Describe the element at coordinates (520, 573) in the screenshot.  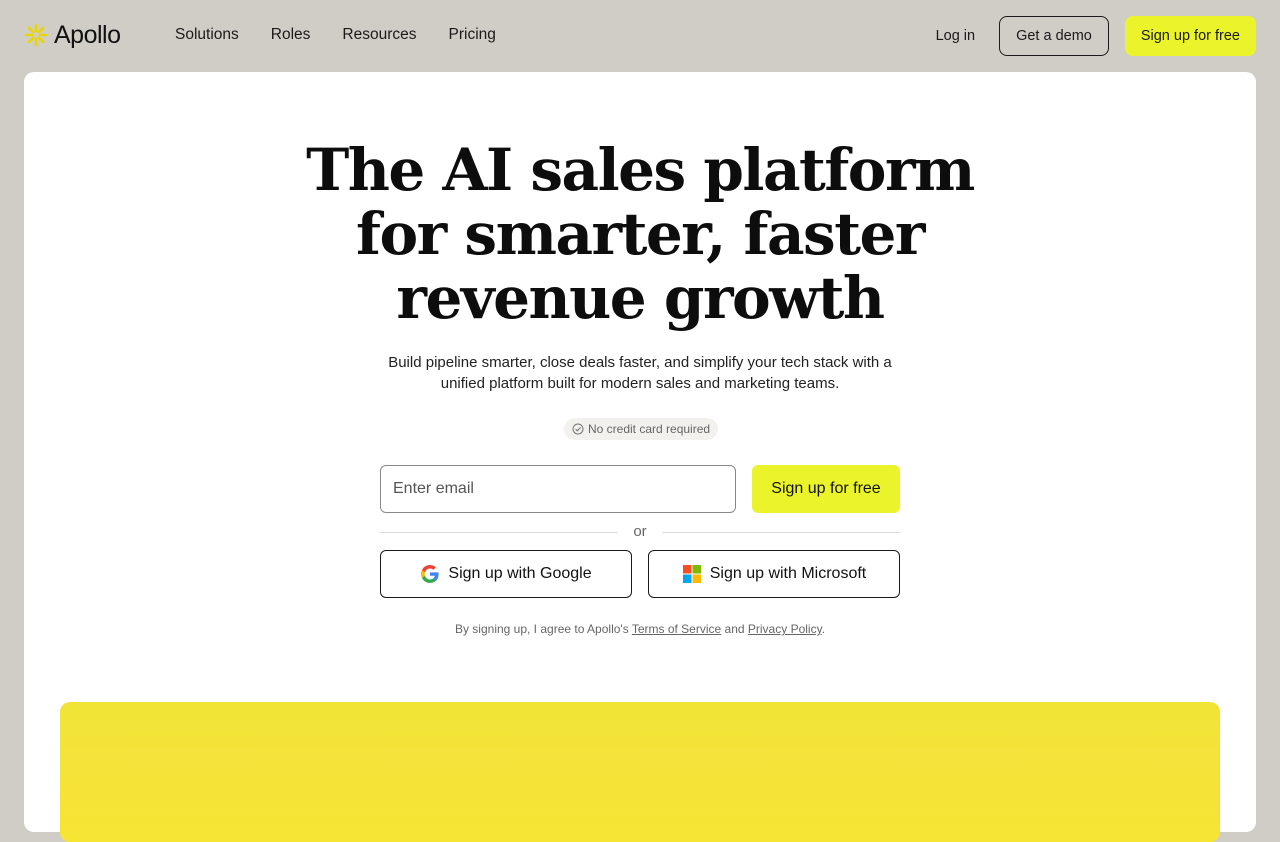
I see `google-button-label: Sign up with Google` at that location.